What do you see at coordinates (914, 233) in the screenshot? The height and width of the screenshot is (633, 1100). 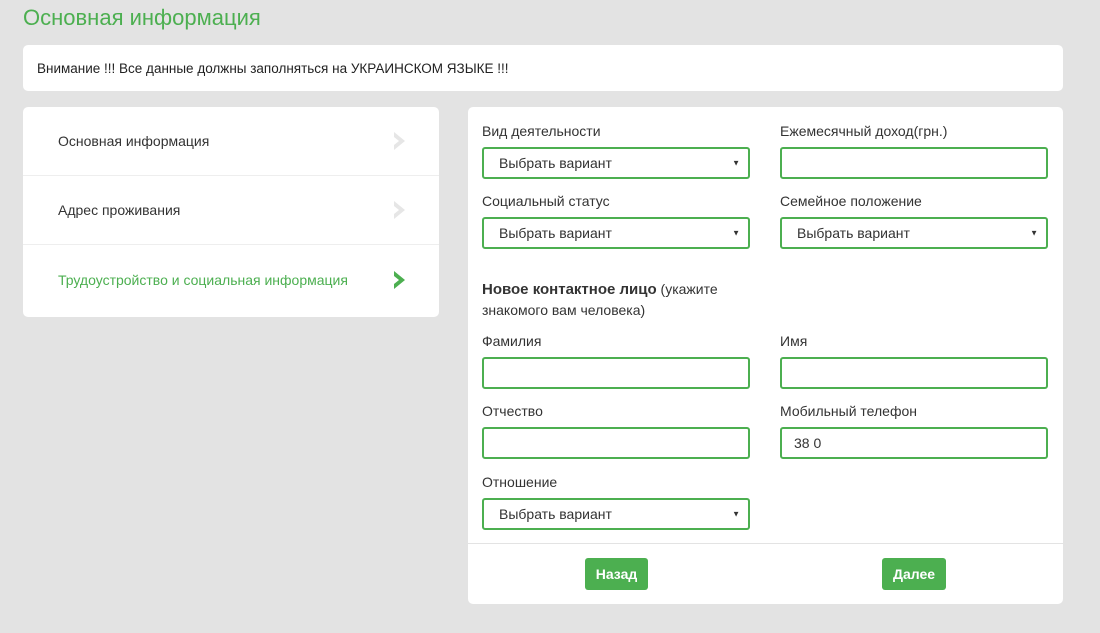 I see `marital-status-select: Выбрать вариант ▼` at bounding box center [914, 233].